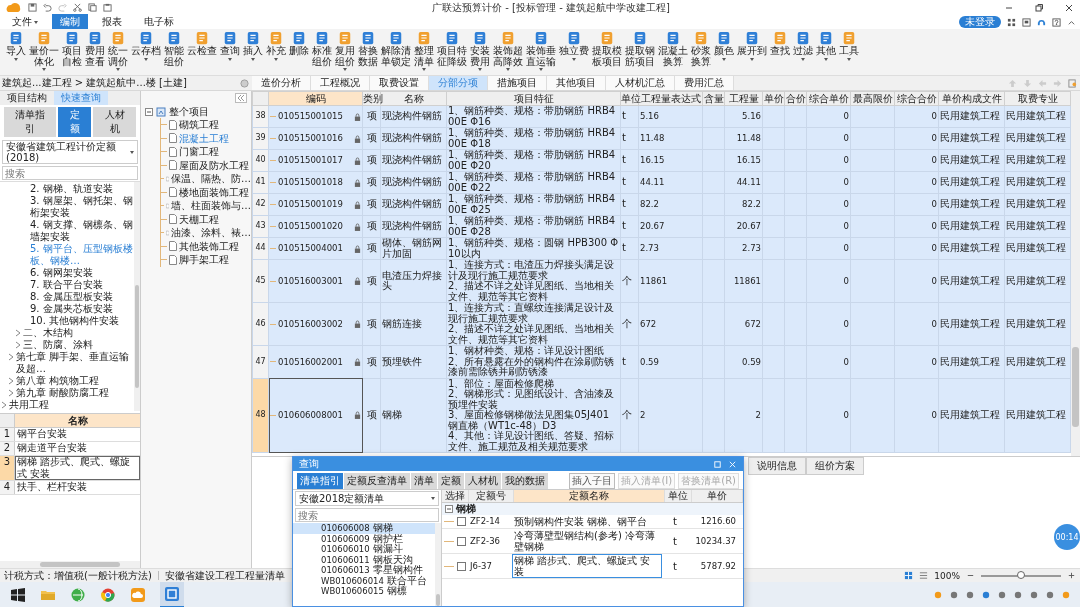 This screenshot has height=607, width=1080. I want to click on column-header: 最高限价, so click(872, 98).